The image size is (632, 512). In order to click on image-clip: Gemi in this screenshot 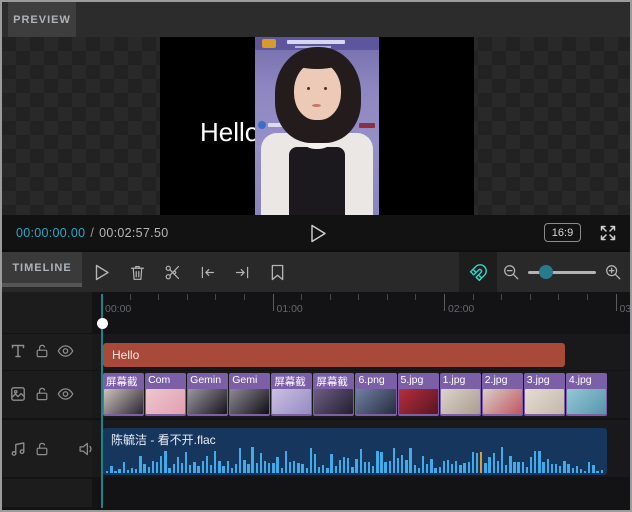, I will do `click(250, 394)`.